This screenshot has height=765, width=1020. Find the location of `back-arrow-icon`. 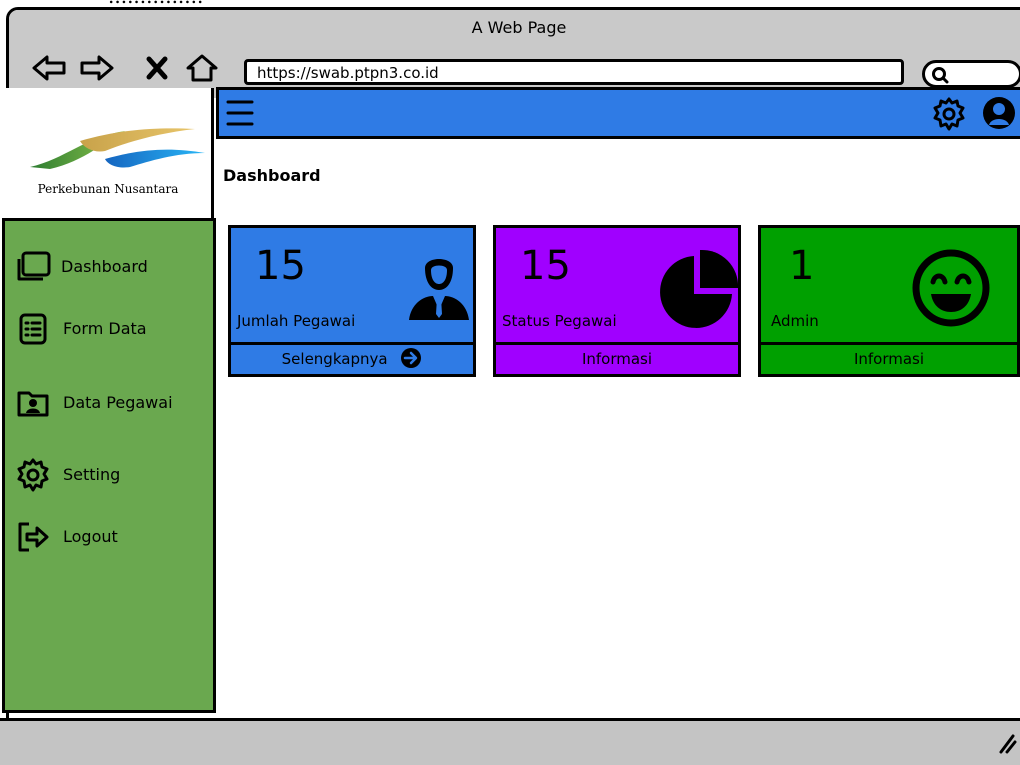

back-arrow-icon is located at coordinates (49, 68).